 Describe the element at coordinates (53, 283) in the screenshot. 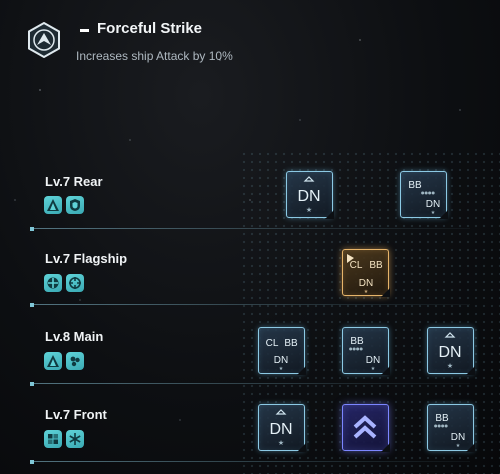

I see `target-cross-icon` at that location.